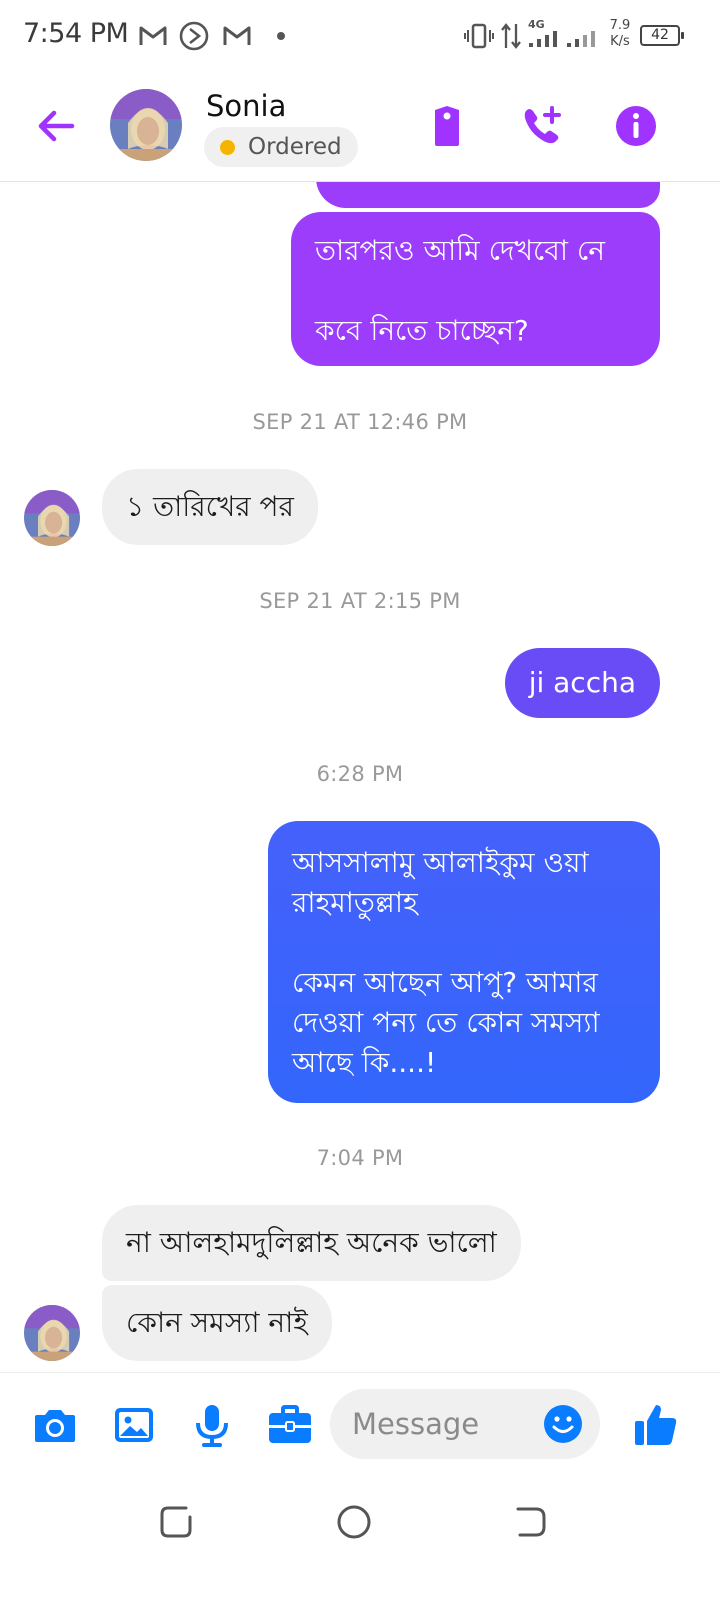  Describe the element at coordinates (479, 36) in the screenshot. I see `vibrate-icon` at that location.